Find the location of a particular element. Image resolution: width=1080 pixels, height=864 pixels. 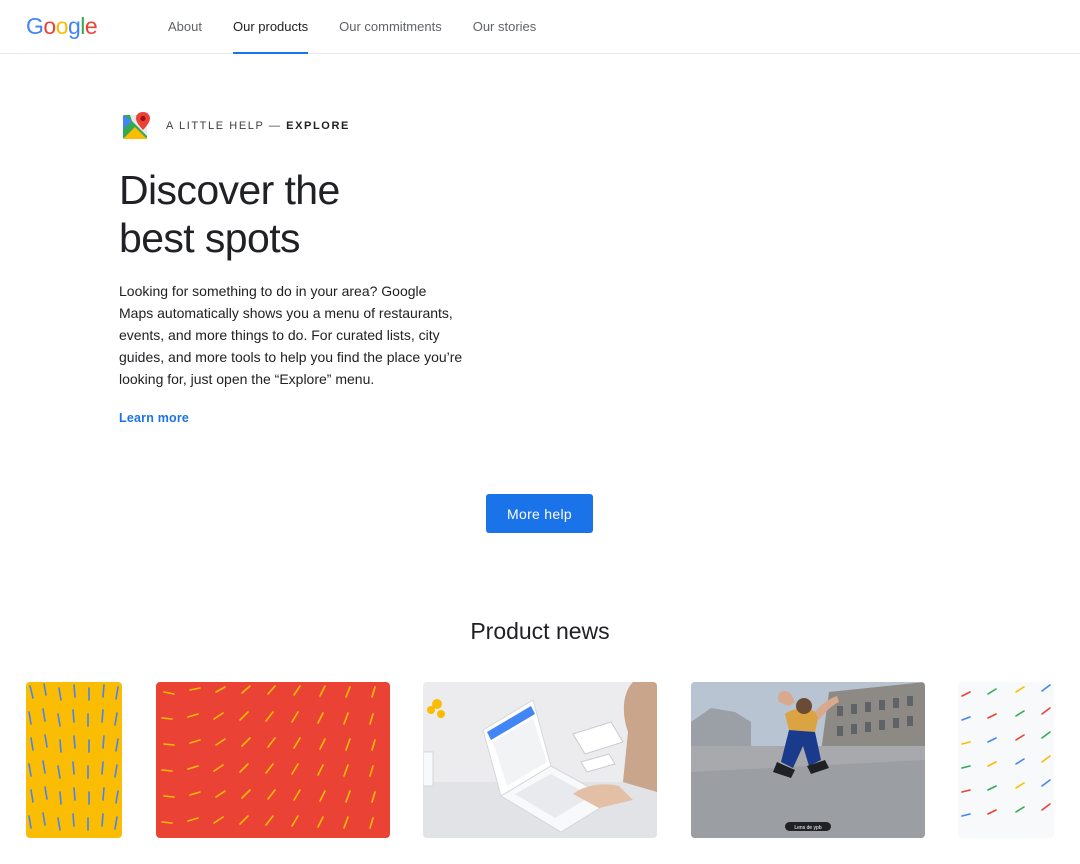

eyebrow-strong: EXPLORE is located at coordinates (318, 126).